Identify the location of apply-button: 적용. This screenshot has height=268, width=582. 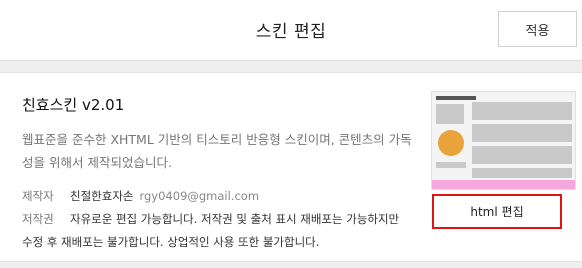
(537, 29).